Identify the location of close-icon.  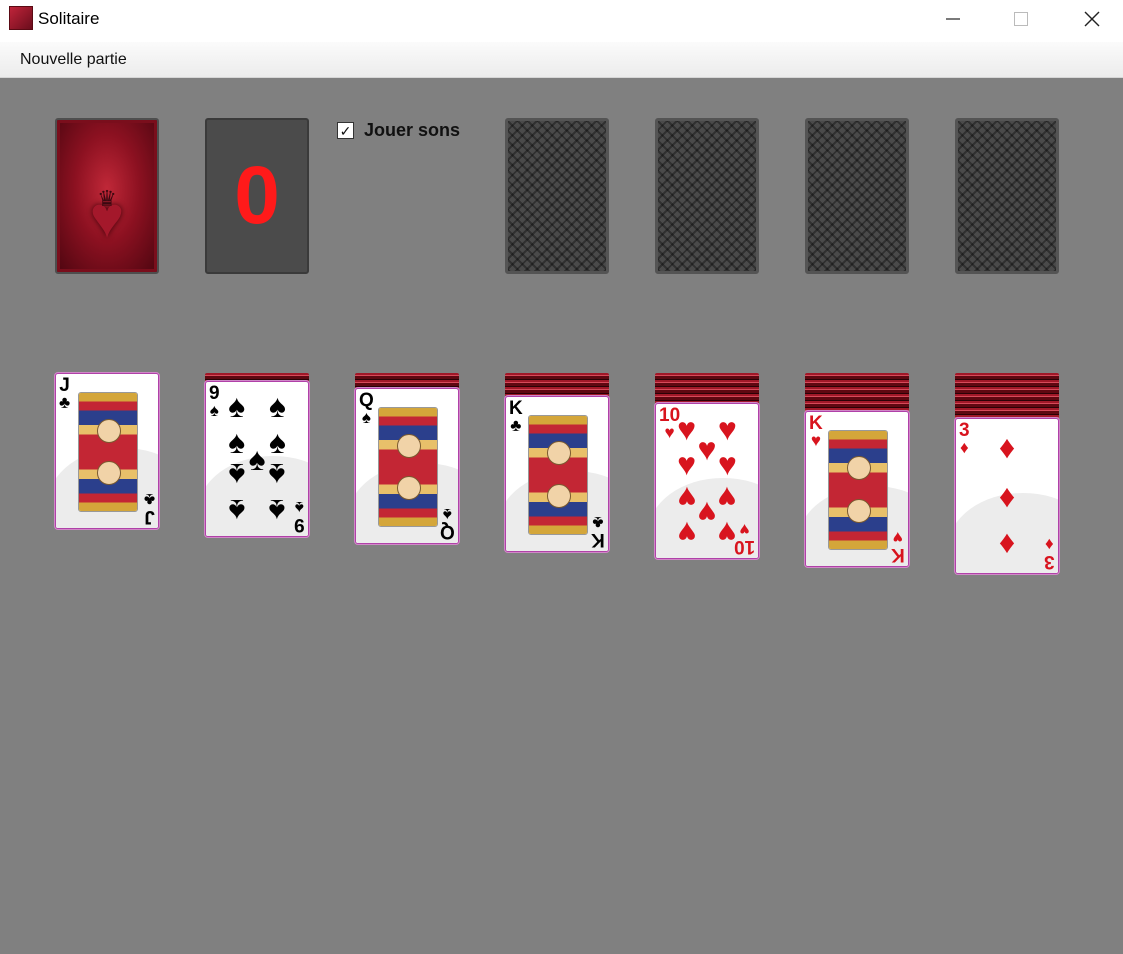
(1092, 19).